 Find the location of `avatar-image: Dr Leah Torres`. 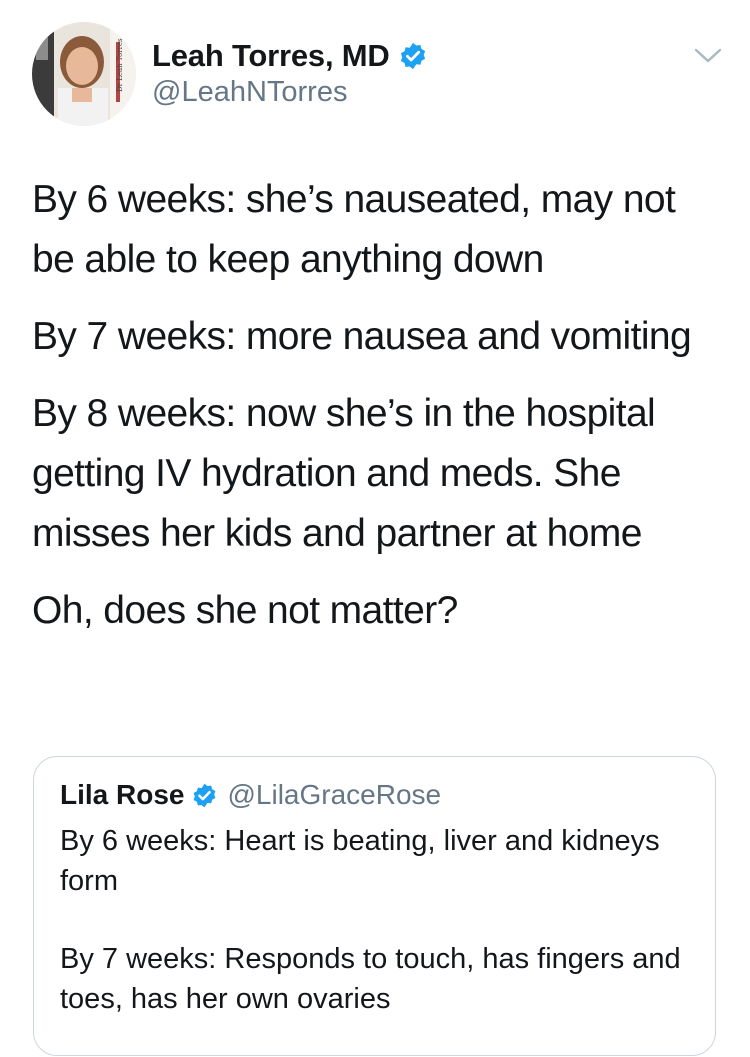

avatar-image: Dr Leah Torres is located at coordinates (84, 74).